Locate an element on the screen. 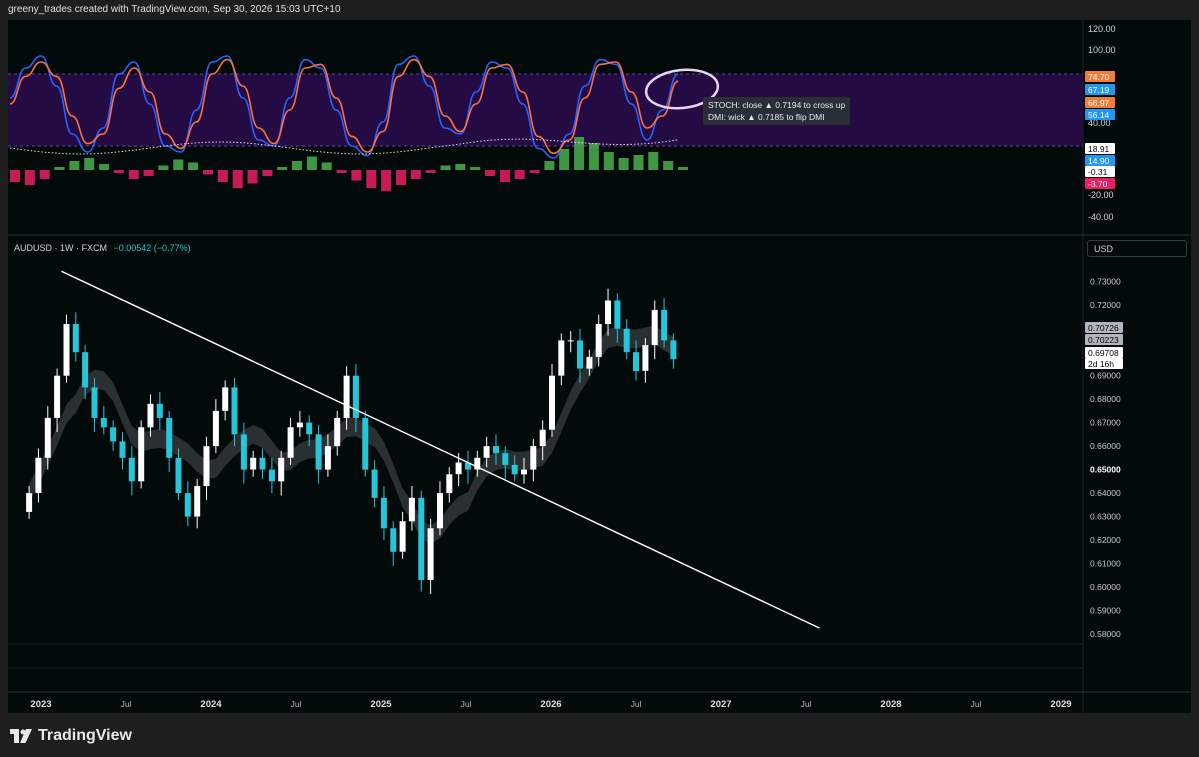 The height and width of the screenshot is (757, 1199). symbol-legend: AUDUSD · 1W · FXCM −0.00542 (−0.77%) is located at coordinates (102, 248).